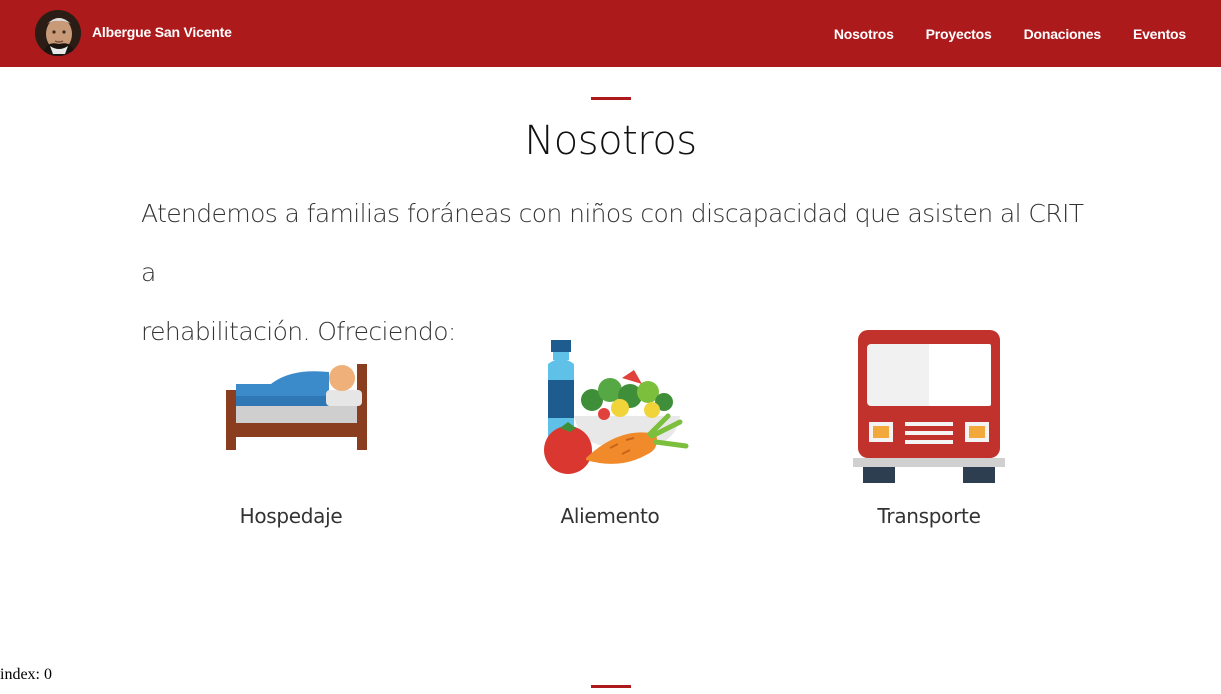 This screenshot has width=1221, height=694. I want to click on nav-link-donaciones: Donaciones, so click(1063, 34).